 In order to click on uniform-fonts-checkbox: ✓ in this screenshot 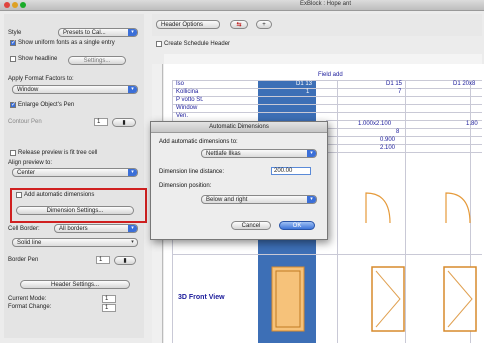, I will do `click(13, 43)`.